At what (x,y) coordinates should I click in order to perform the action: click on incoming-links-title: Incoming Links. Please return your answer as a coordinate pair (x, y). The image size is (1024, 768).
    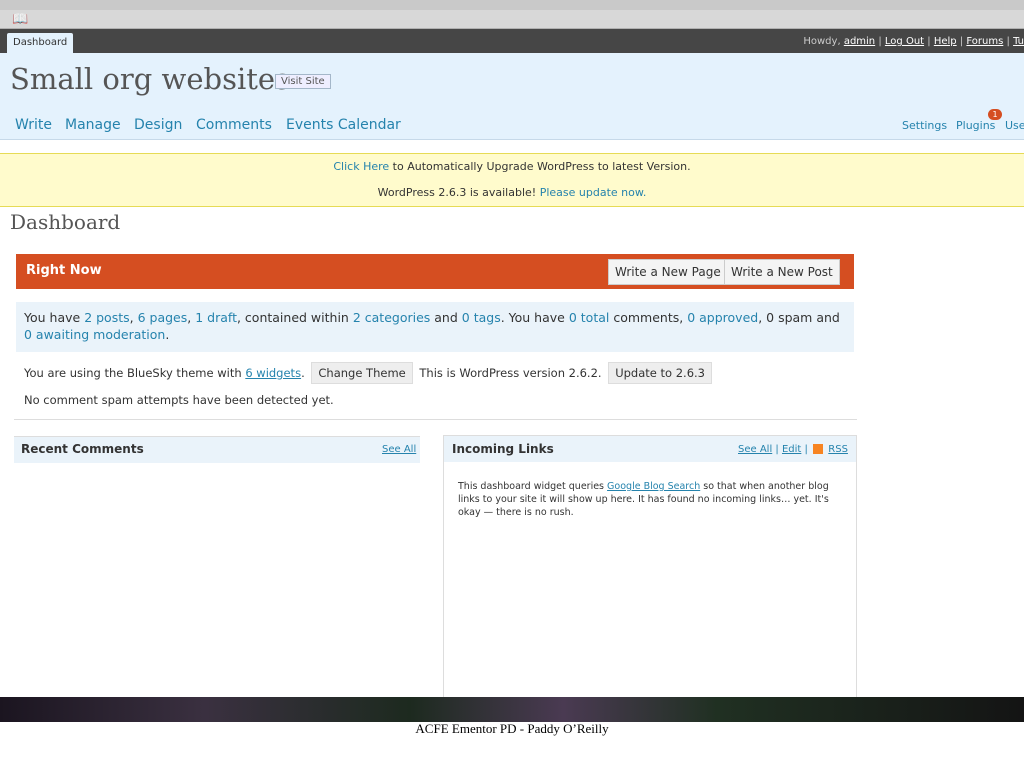
    Looking at the image, I should click on (503, 449).